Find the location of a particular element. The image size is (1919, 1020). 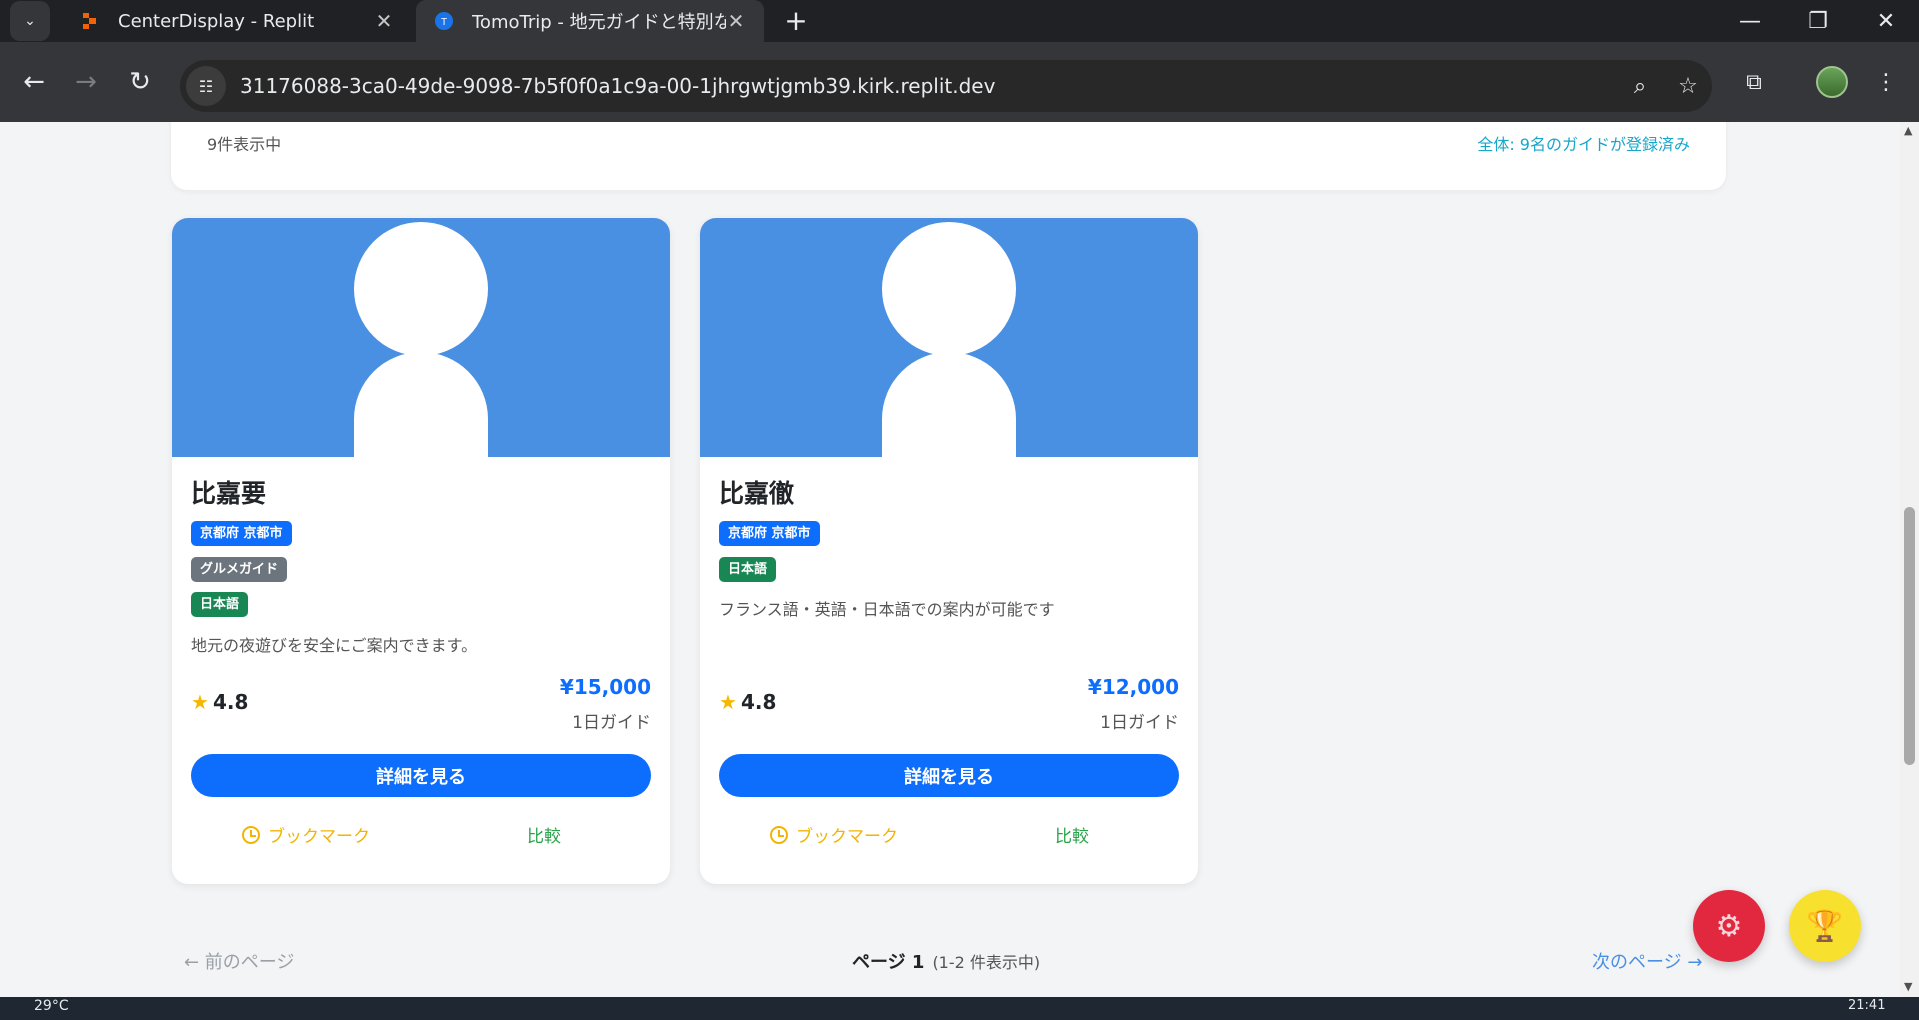

gear-icon: ⚙ is located at coordinates (1729, 926).